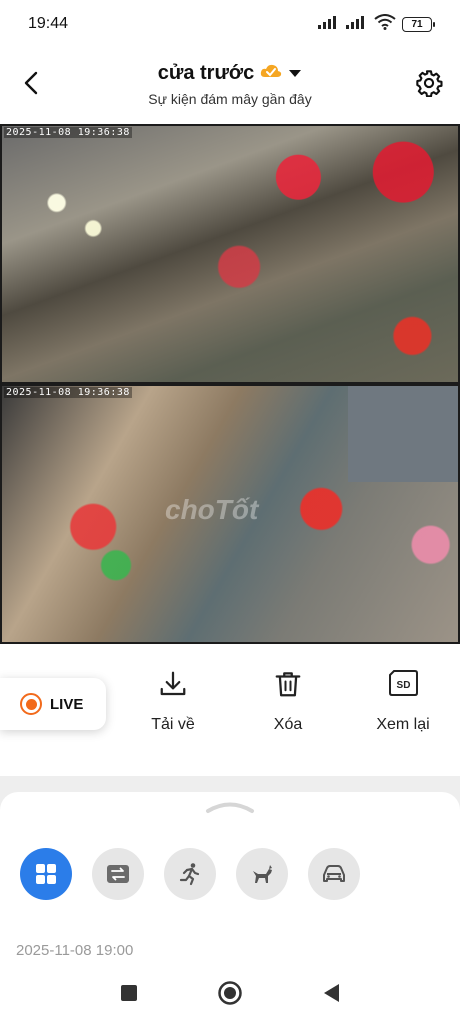 Image resolution: width=460 pixels, height=1024 pixels. I want to click on live-button: LIVE, so click(53, 704).